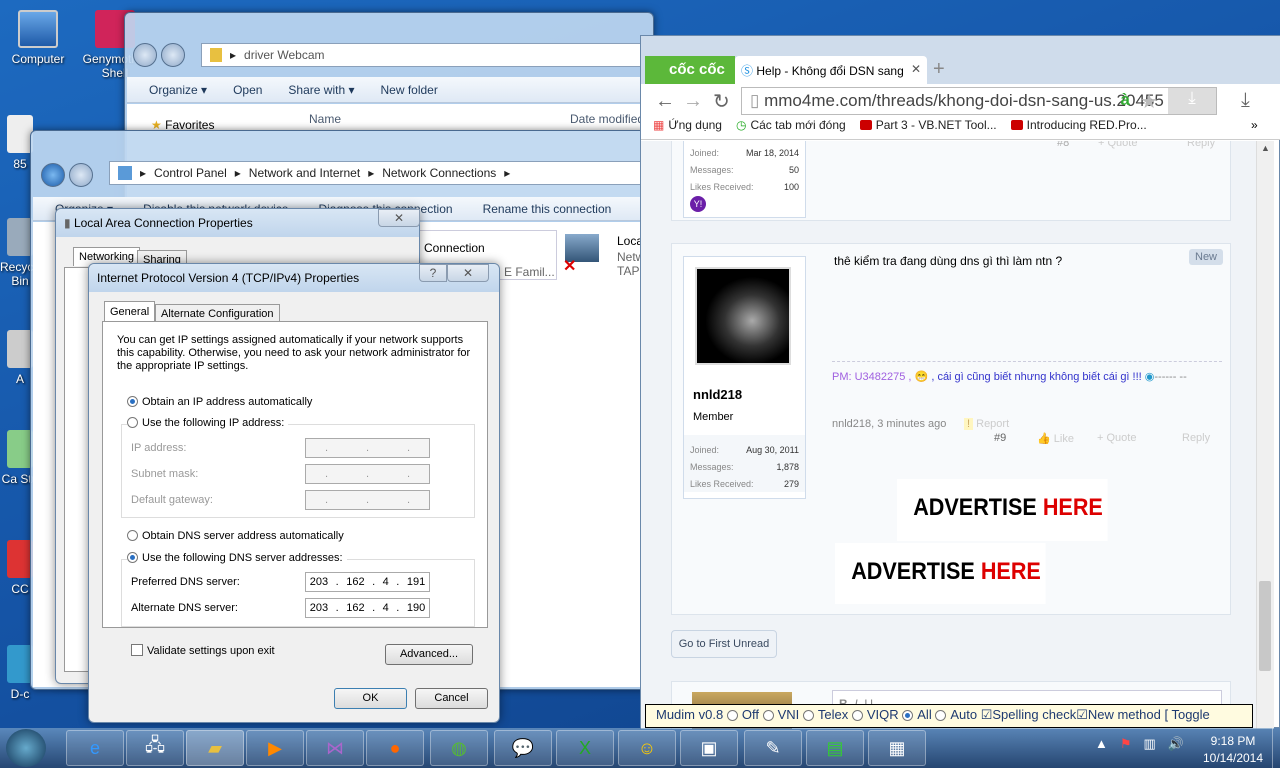 The image size is (1280, 768). I want to click on start-button, so click(26, 748).